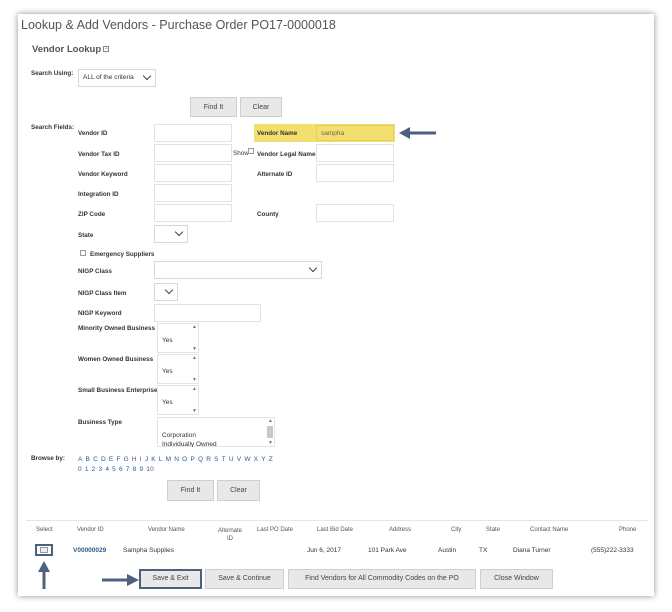 This screenshot has width=672, height=612. I want to click on vendor-legal-name-label: Vendor Legal Name, so click(286, 154).